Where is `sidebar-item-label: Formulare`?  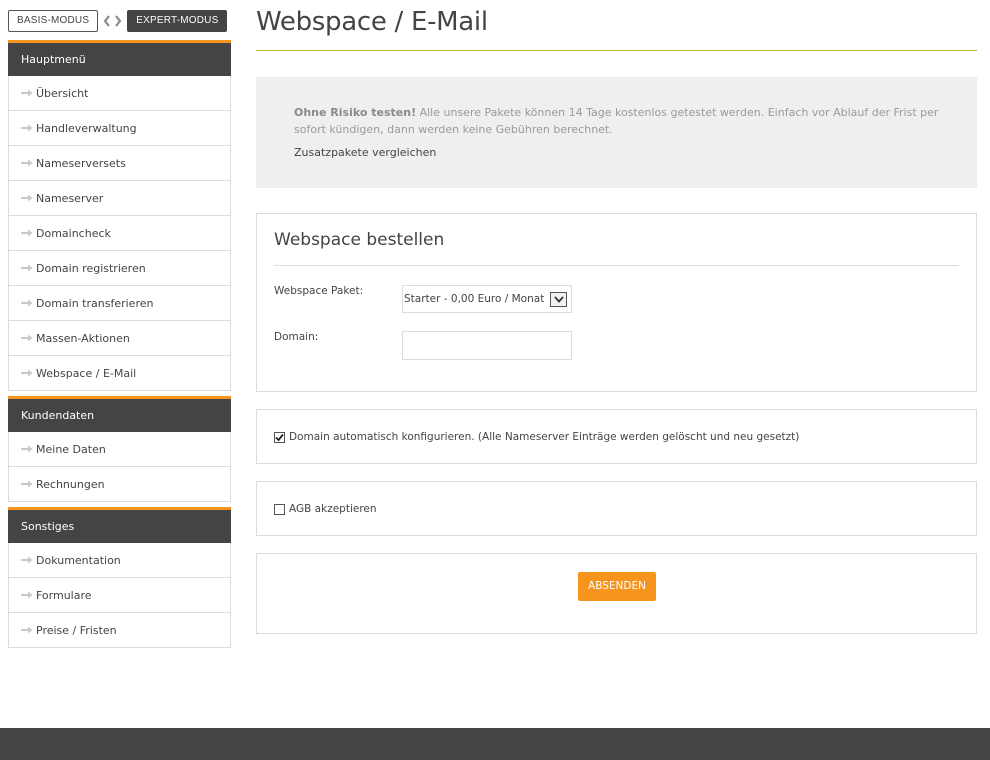
sidebar-item-label: Formulare is located at coordinates (64, 595).